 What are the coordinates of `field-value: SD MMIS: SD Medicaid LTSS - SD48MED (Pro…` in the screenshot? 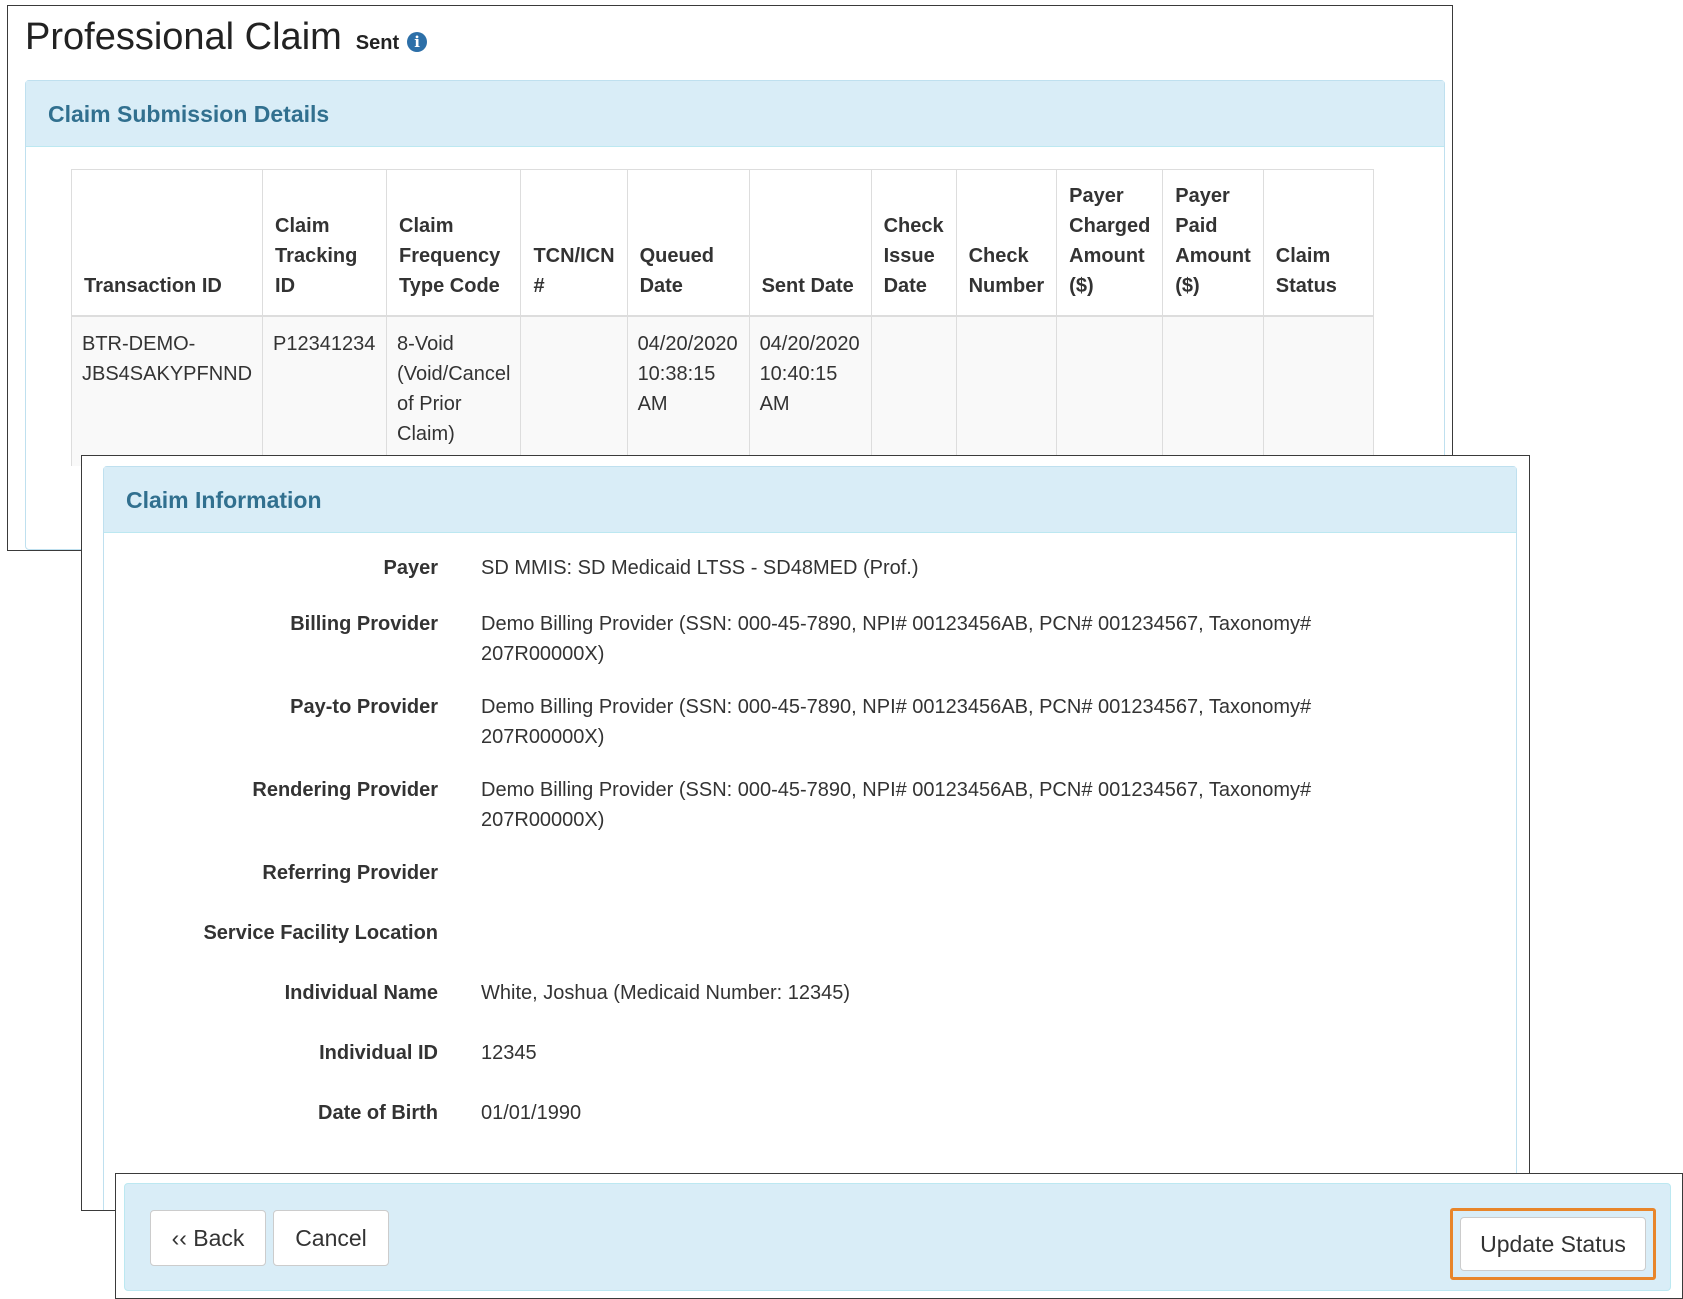 It's located at (700, 568).